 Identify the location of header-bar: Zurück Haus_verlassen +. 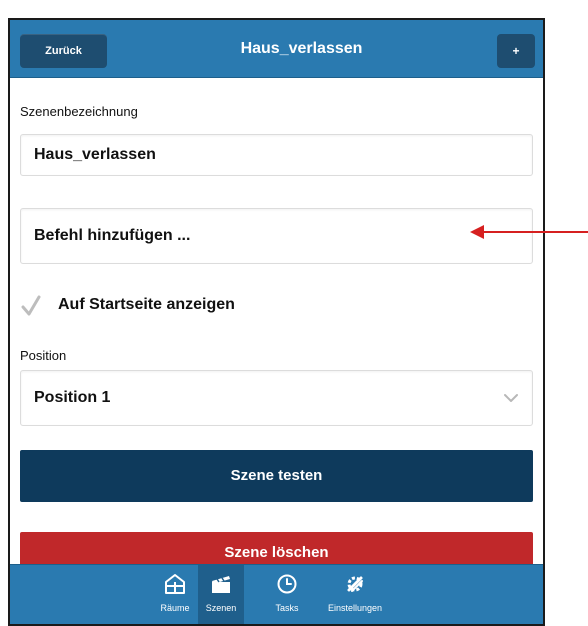
(276, 49).